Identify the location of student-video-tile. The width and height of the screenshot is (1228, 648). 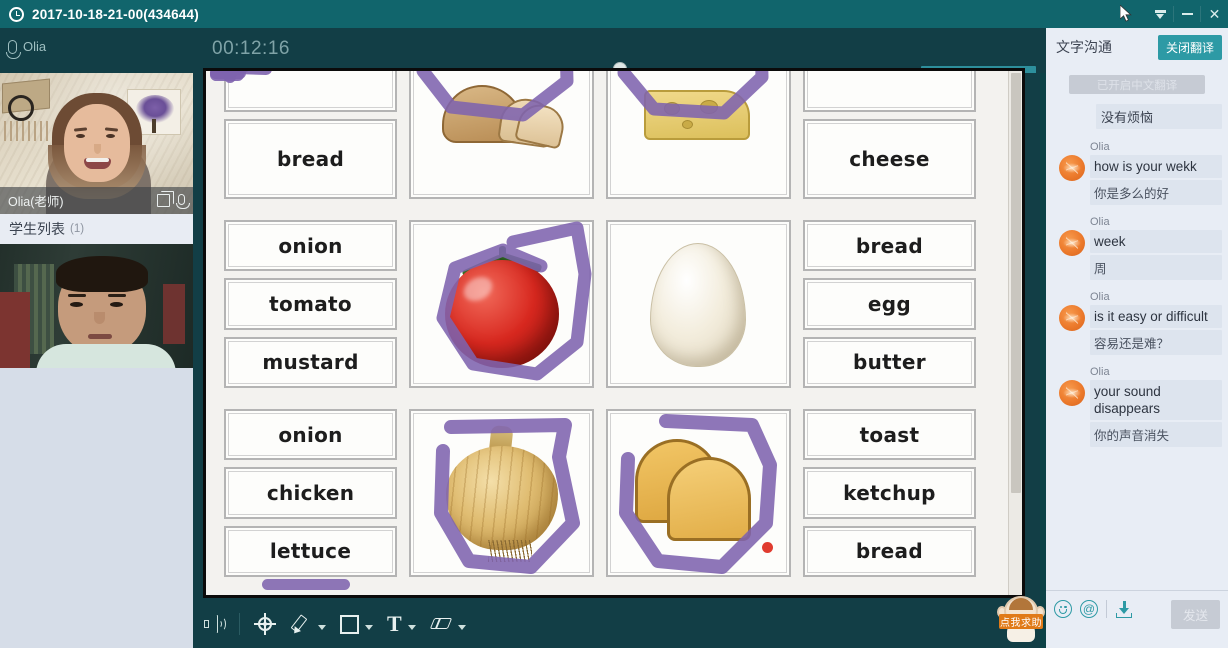
(96, 306).